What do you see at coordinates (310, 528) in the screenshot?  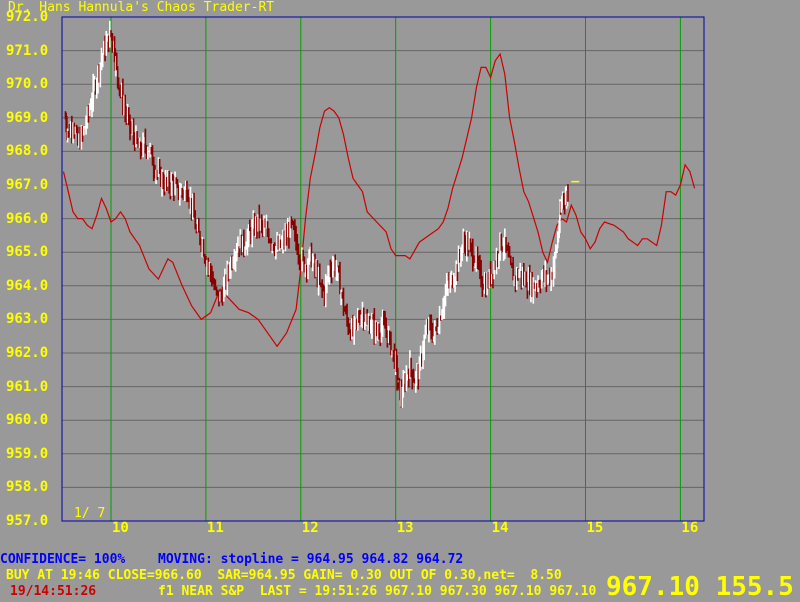 I see `x-tick-label: 12` at bounding box center [310, 528].